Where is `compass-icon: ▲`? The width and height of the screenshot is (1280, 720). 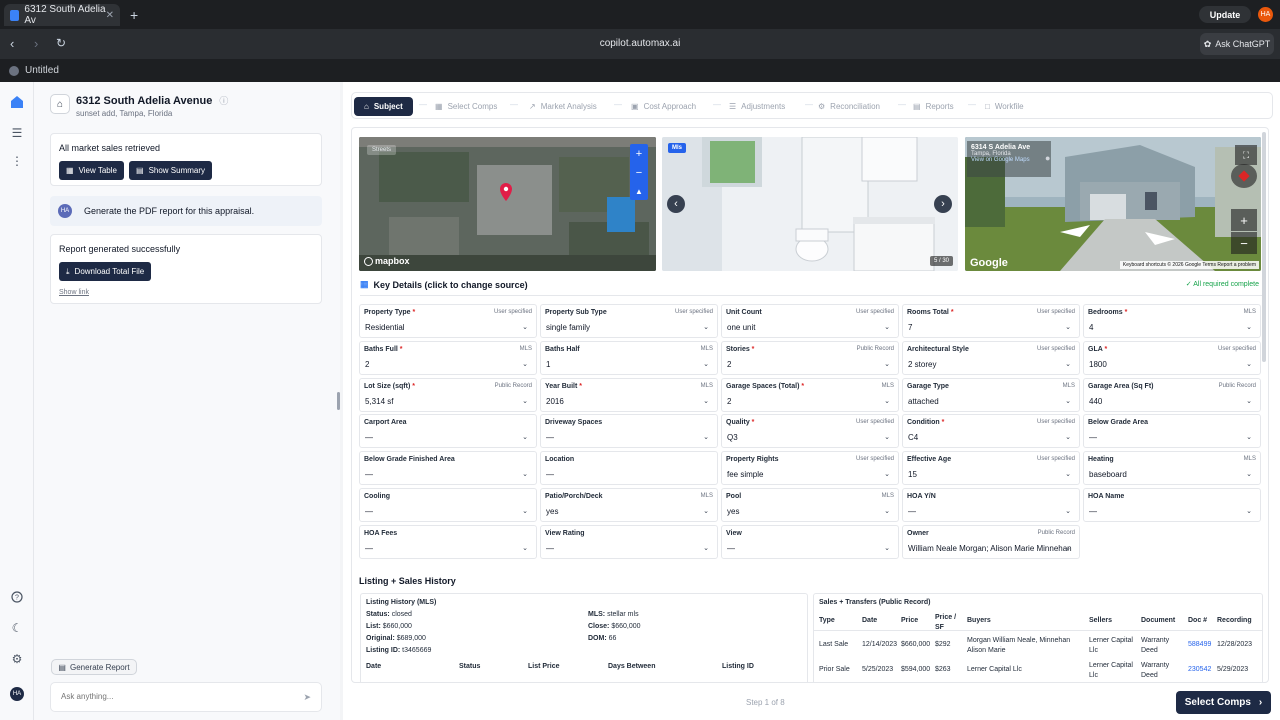
compass-icon: ▲ is located at coordinates (639, 191).